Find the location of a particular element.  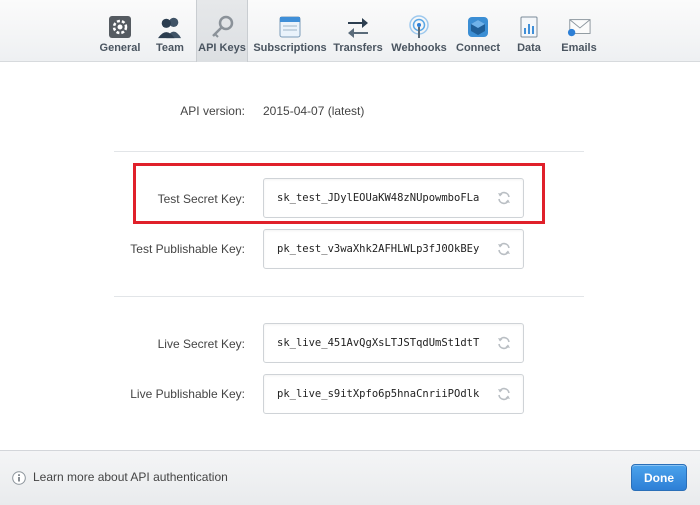

live-secret-key-label: Live Secret Key: is located at coordinates (201, 344).